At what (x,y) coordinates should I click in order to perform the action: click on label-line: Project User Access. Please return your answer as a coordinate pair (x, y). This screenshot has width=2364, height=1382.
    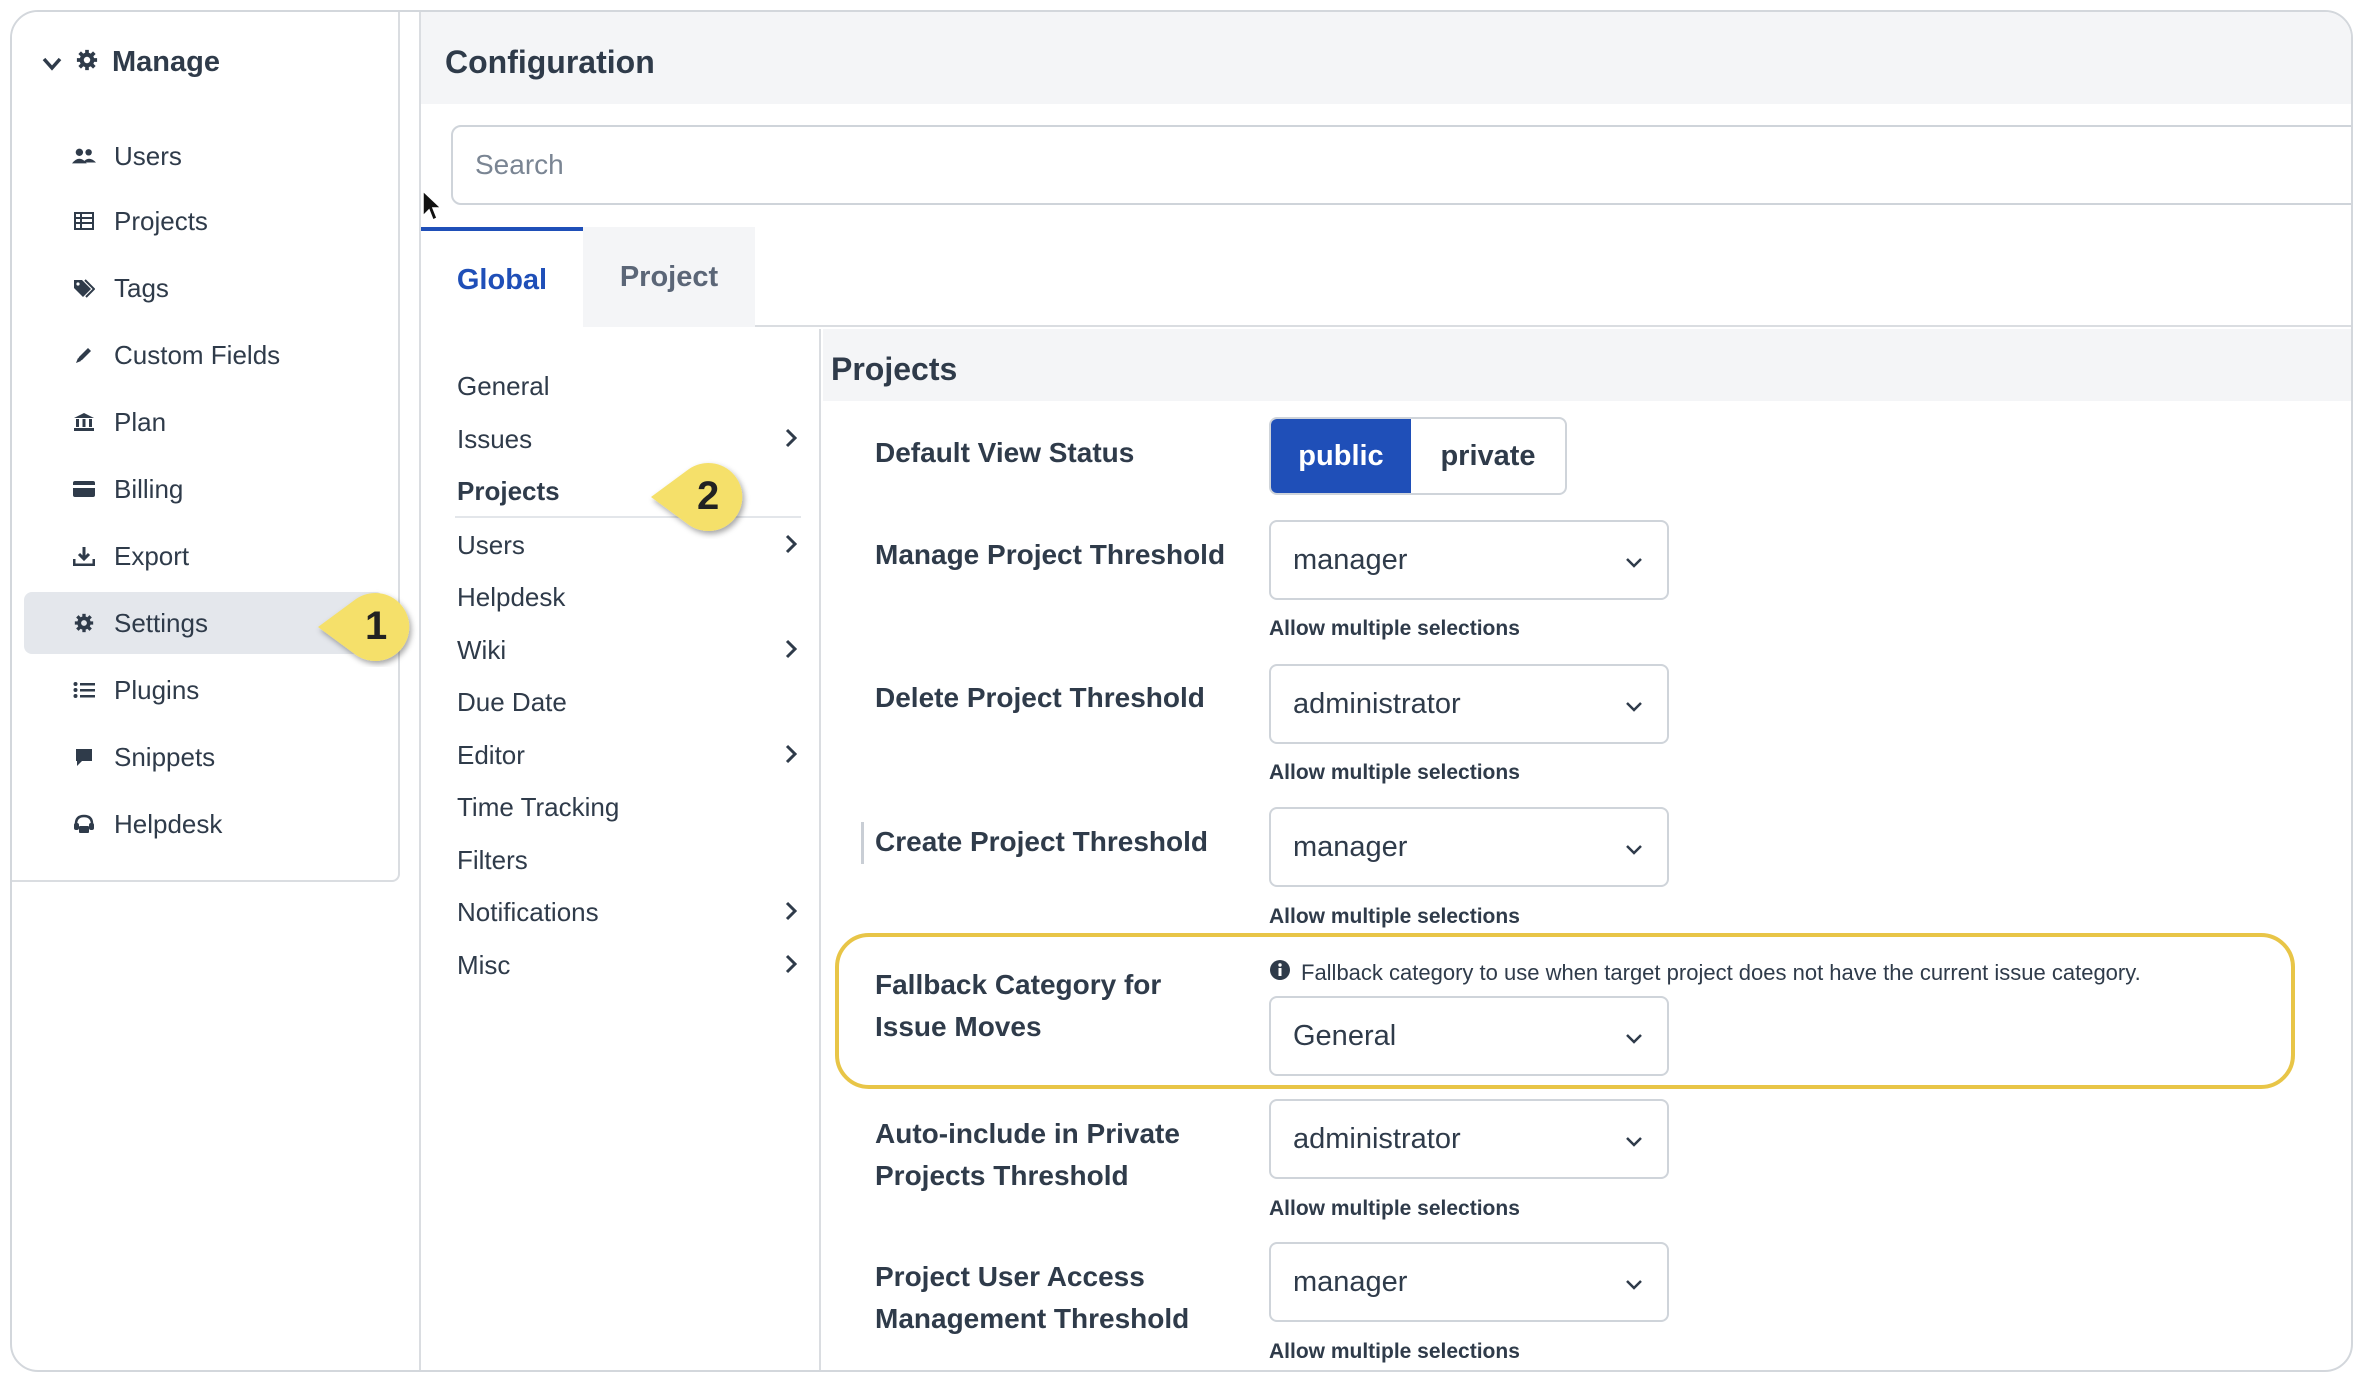
    Looking at the image, I should click on (1010, 1276).